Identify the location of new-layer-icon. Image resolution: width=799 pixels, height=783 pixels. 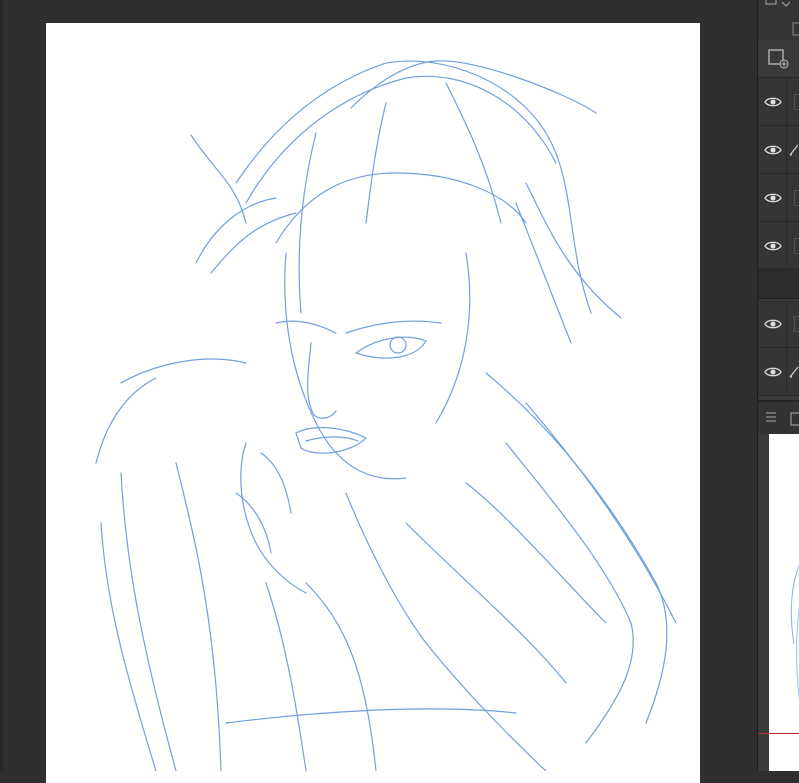
(779, 59).